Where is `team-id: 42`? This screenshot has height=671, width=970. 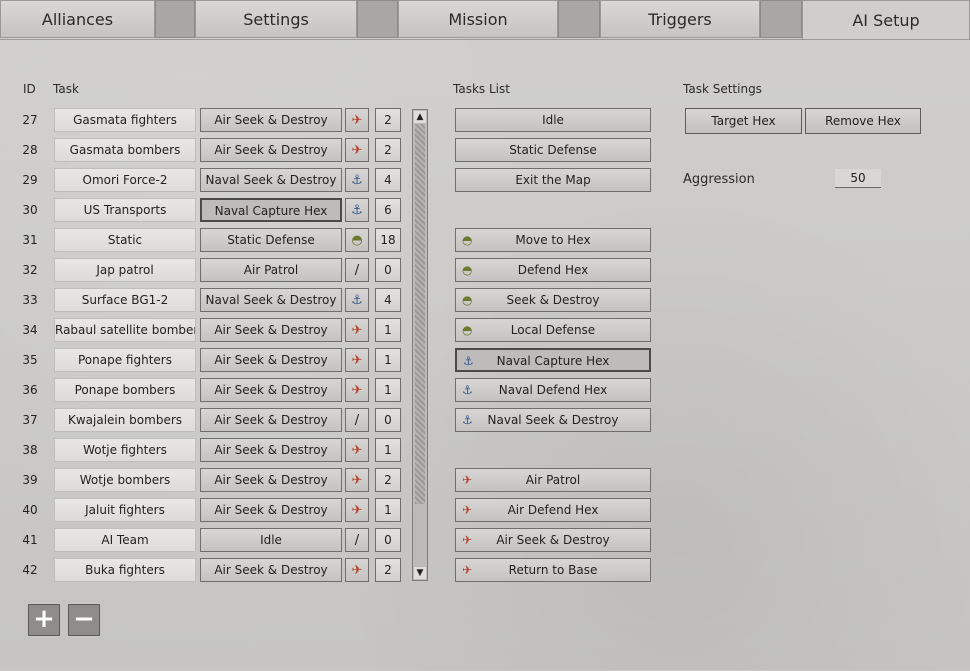
team-id: 42 is located at coordinates (30, 570).